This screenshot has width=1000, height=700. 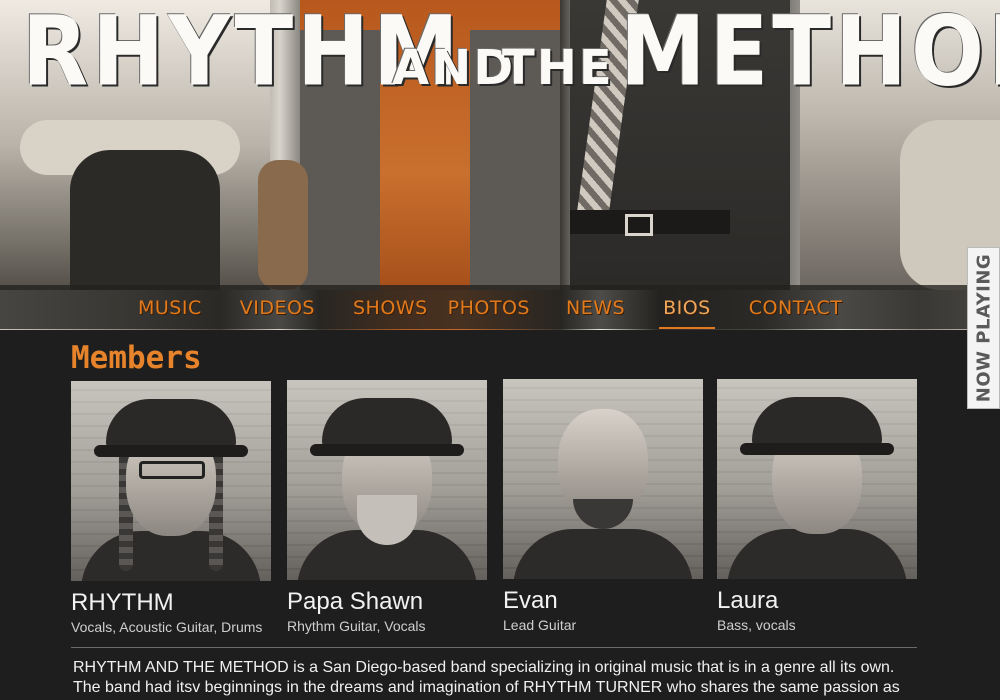 I want to click on now-playing-tab: NOW PLAYING, so click(x=983, y=328).